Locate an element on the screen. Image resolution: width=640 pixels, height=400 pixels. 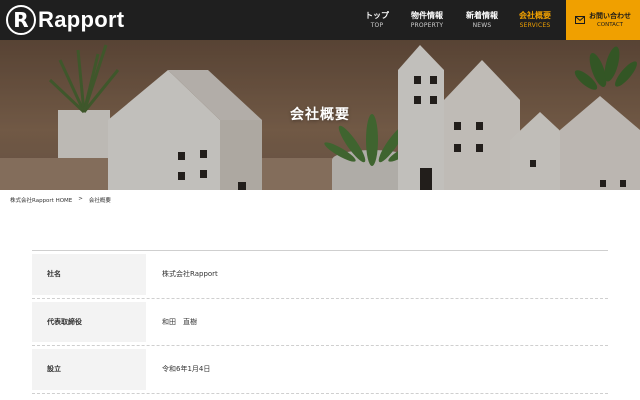
contact-button: お問い合わせ CONTACT is located at coordinates (603, 20).